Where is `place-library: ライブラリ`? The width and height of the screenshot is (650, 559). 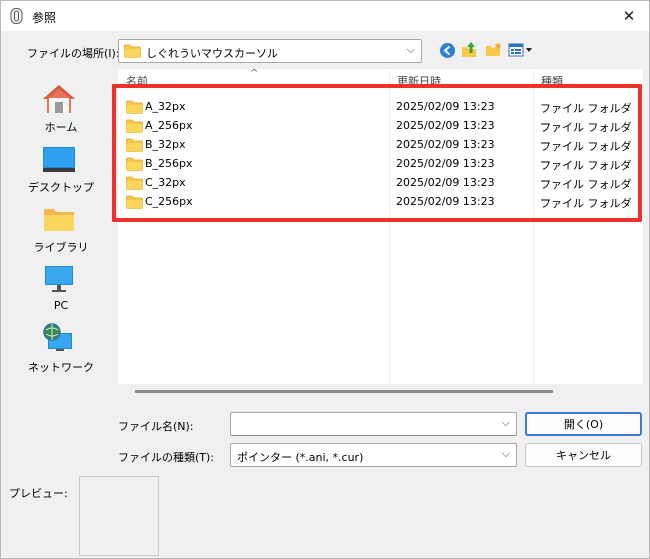
place-library: ライブラリ is located at coordinates (61, 226).